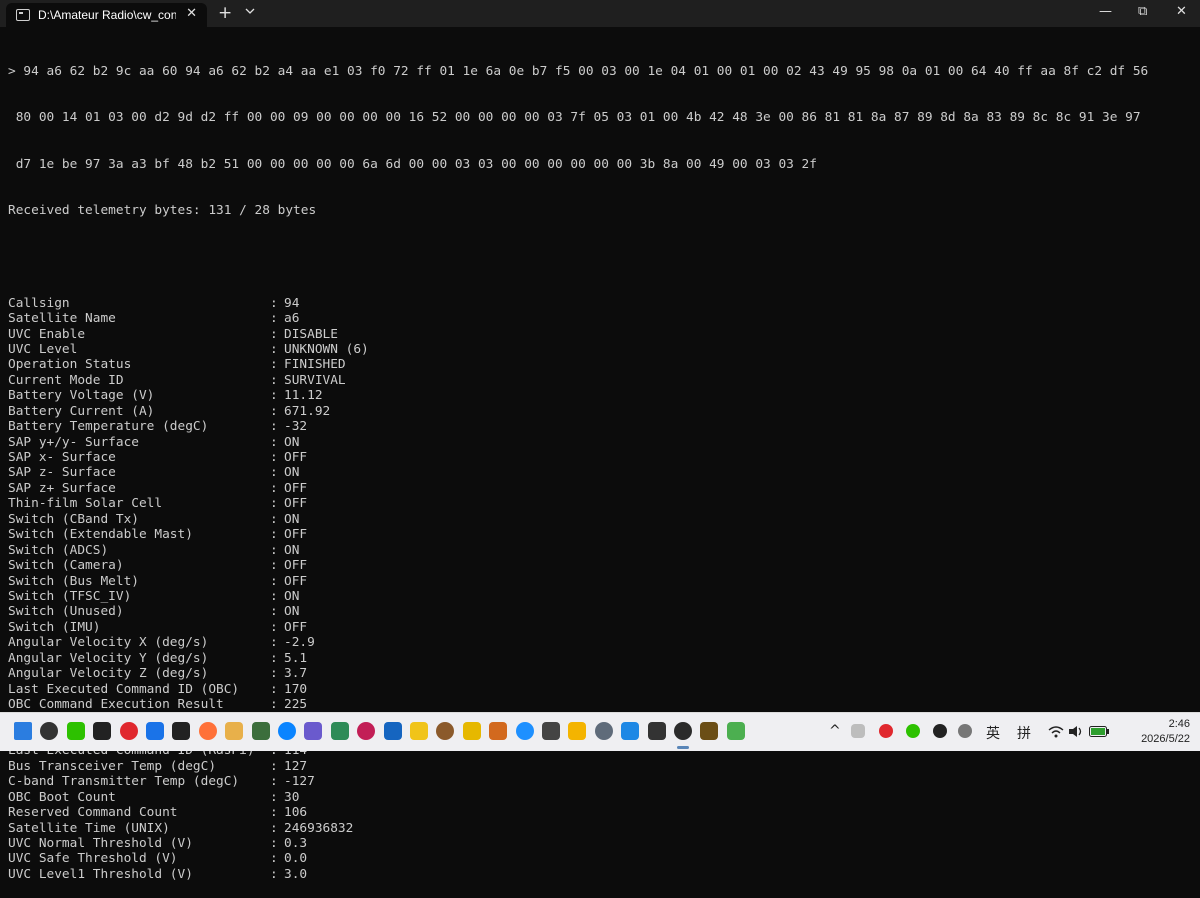 The width and height of the screenshot is (1200, 898). Describe the element at coordinates (1099, 731) in the screenshot. I see `battery-icon` at that location.